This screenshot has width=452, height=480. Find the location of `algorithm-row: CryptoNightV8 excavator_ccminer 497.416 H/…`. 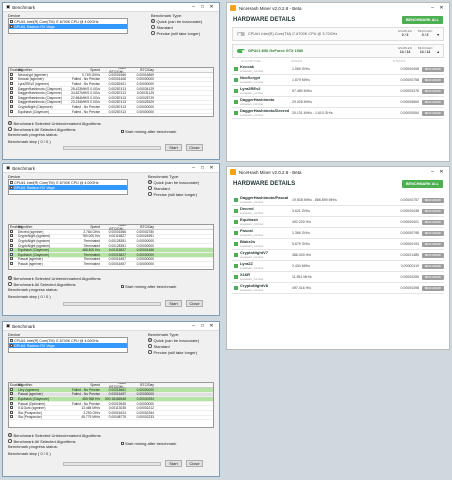

algorithm-row: CryptoNightV8 excavator_ccminer 497.416 H/… is located at coordinates (338, 288).